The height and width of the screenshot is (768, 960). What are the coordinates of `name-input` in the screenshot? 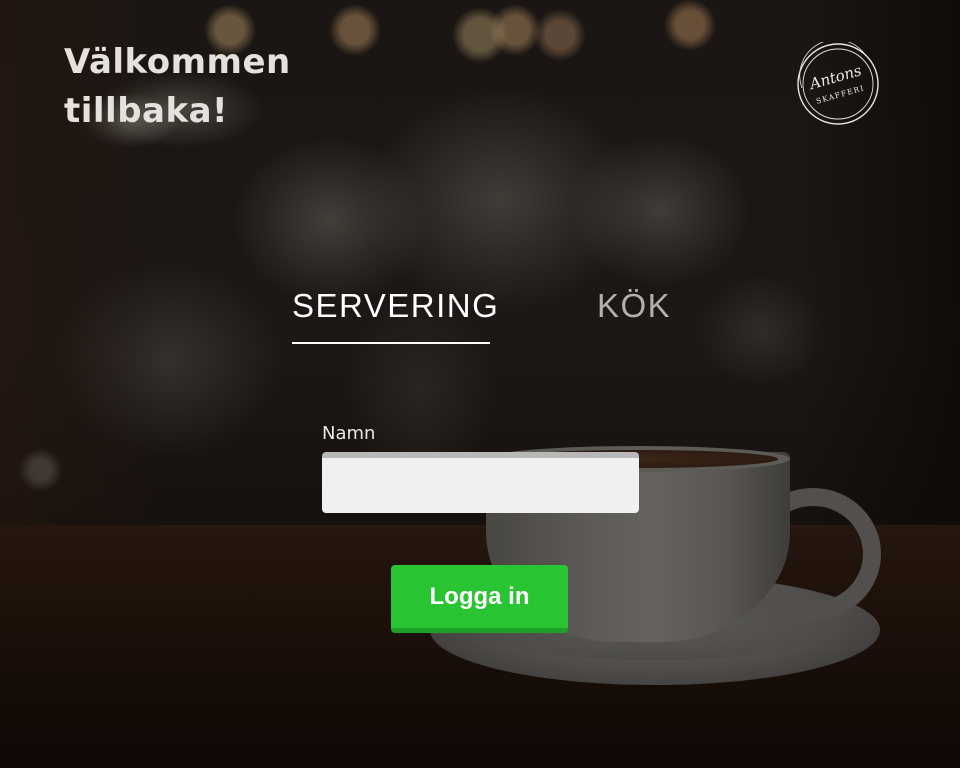 It's located at (480, 482).